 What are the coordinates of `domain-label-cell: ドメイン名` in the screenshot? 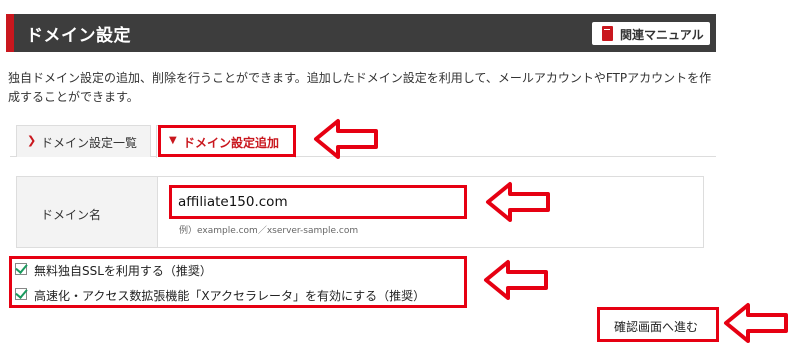 It's located at (87, 212).